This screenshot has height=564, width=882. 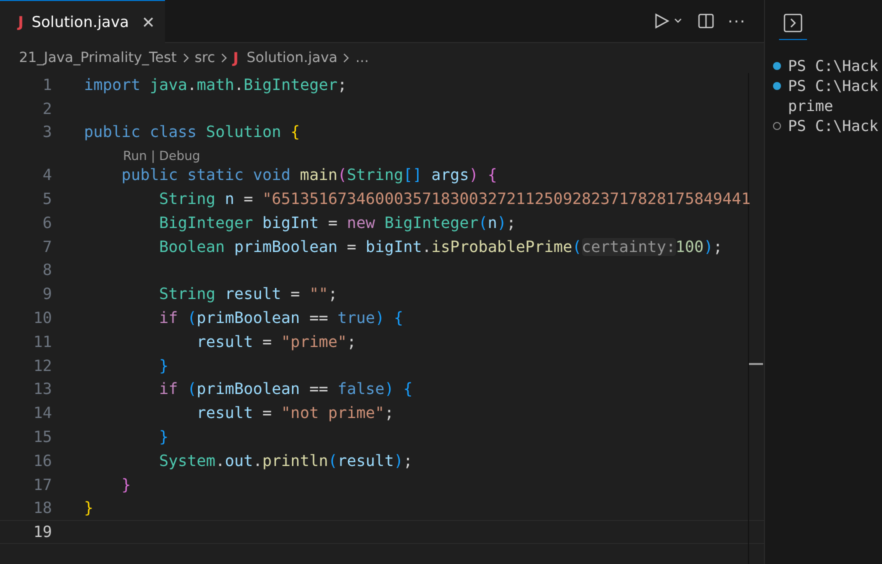 I want to click on close-icon: ✕, so click(x=148, y=22).